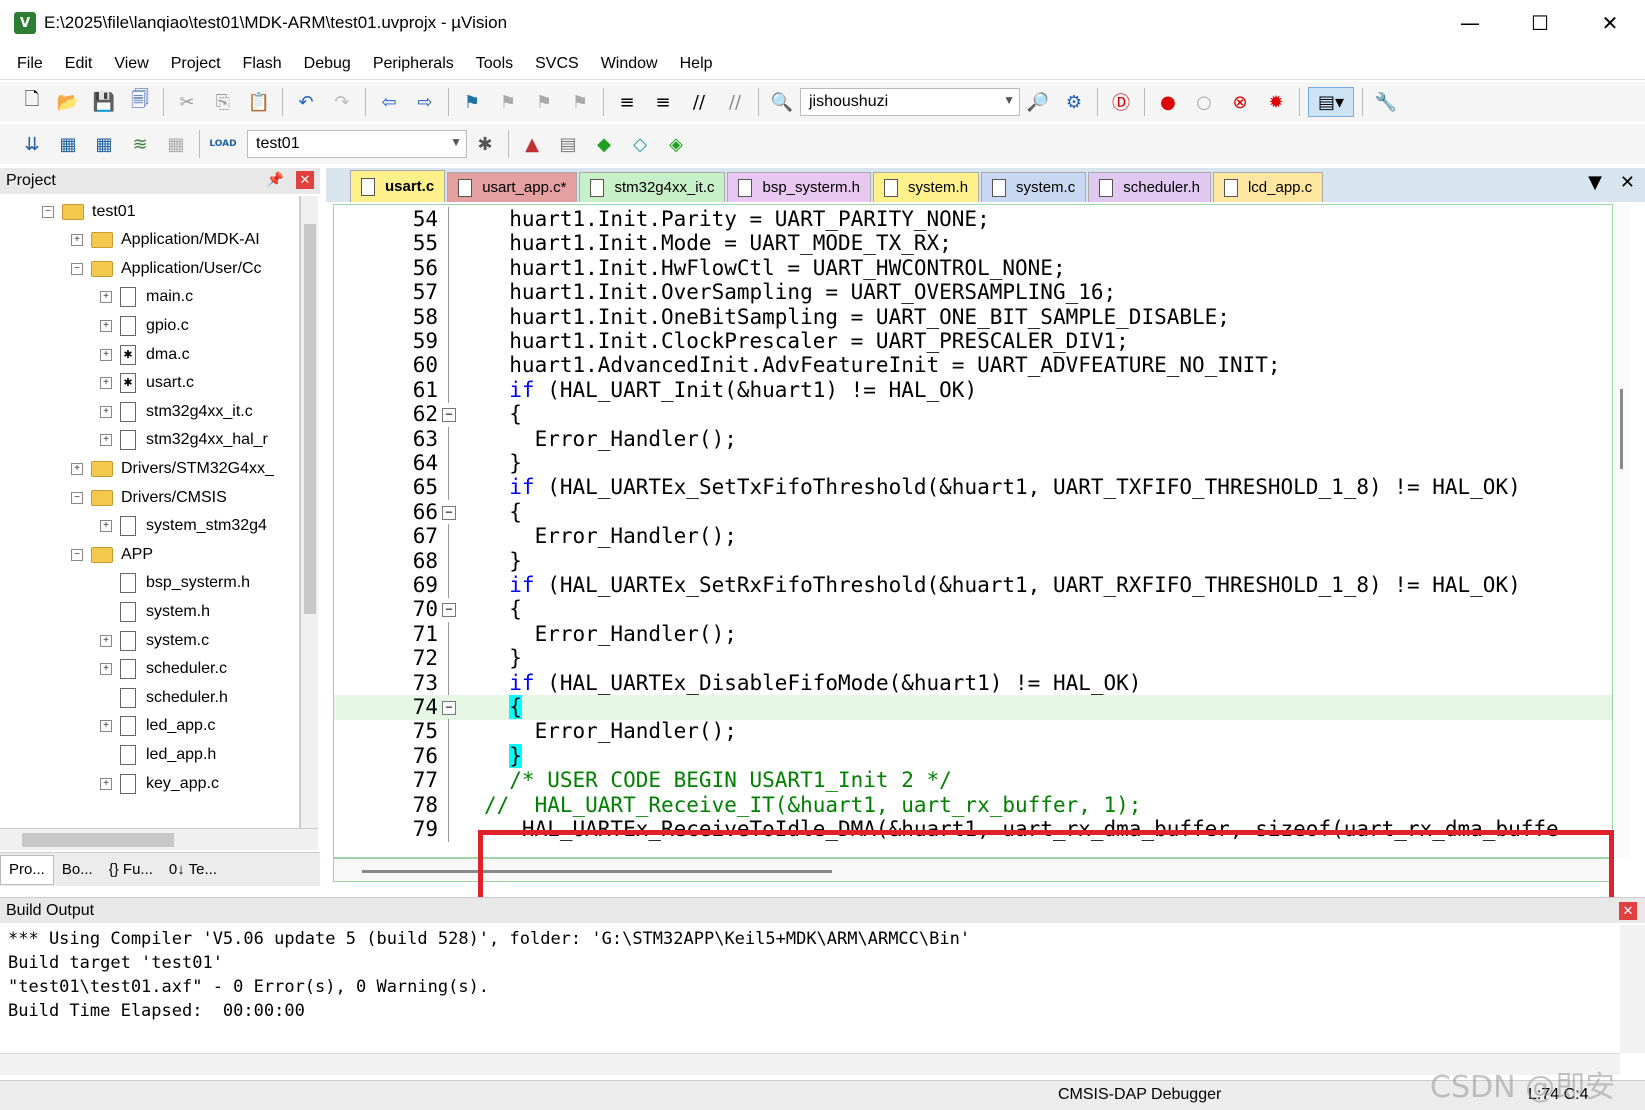  Describe the element at coordinates (973, 512) in the screenshot. I see `code-line: 66− {` at that location.